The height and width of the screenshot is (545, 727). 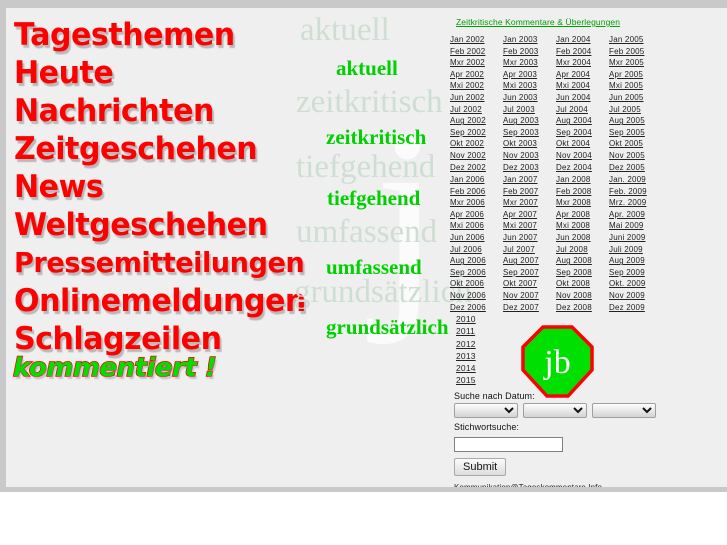 What do you see at coordinates (474, 273) in the screenshot?
I see `month-link: Sep 2006` at bounding box center [474, 273].